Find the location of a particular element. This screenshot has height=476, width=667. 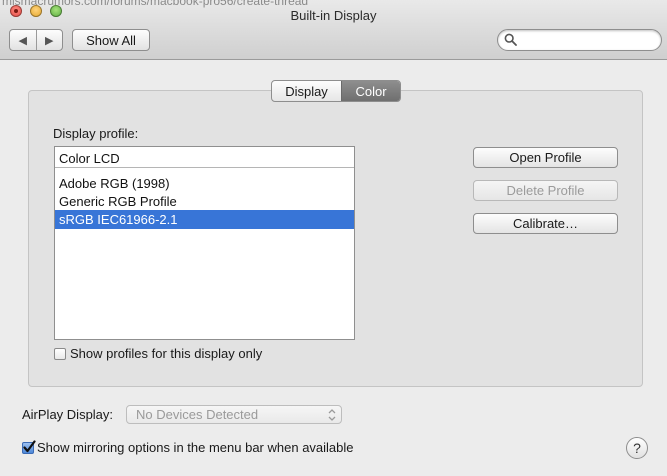

mirroring-checkbox is located at coordinates (29, 446).